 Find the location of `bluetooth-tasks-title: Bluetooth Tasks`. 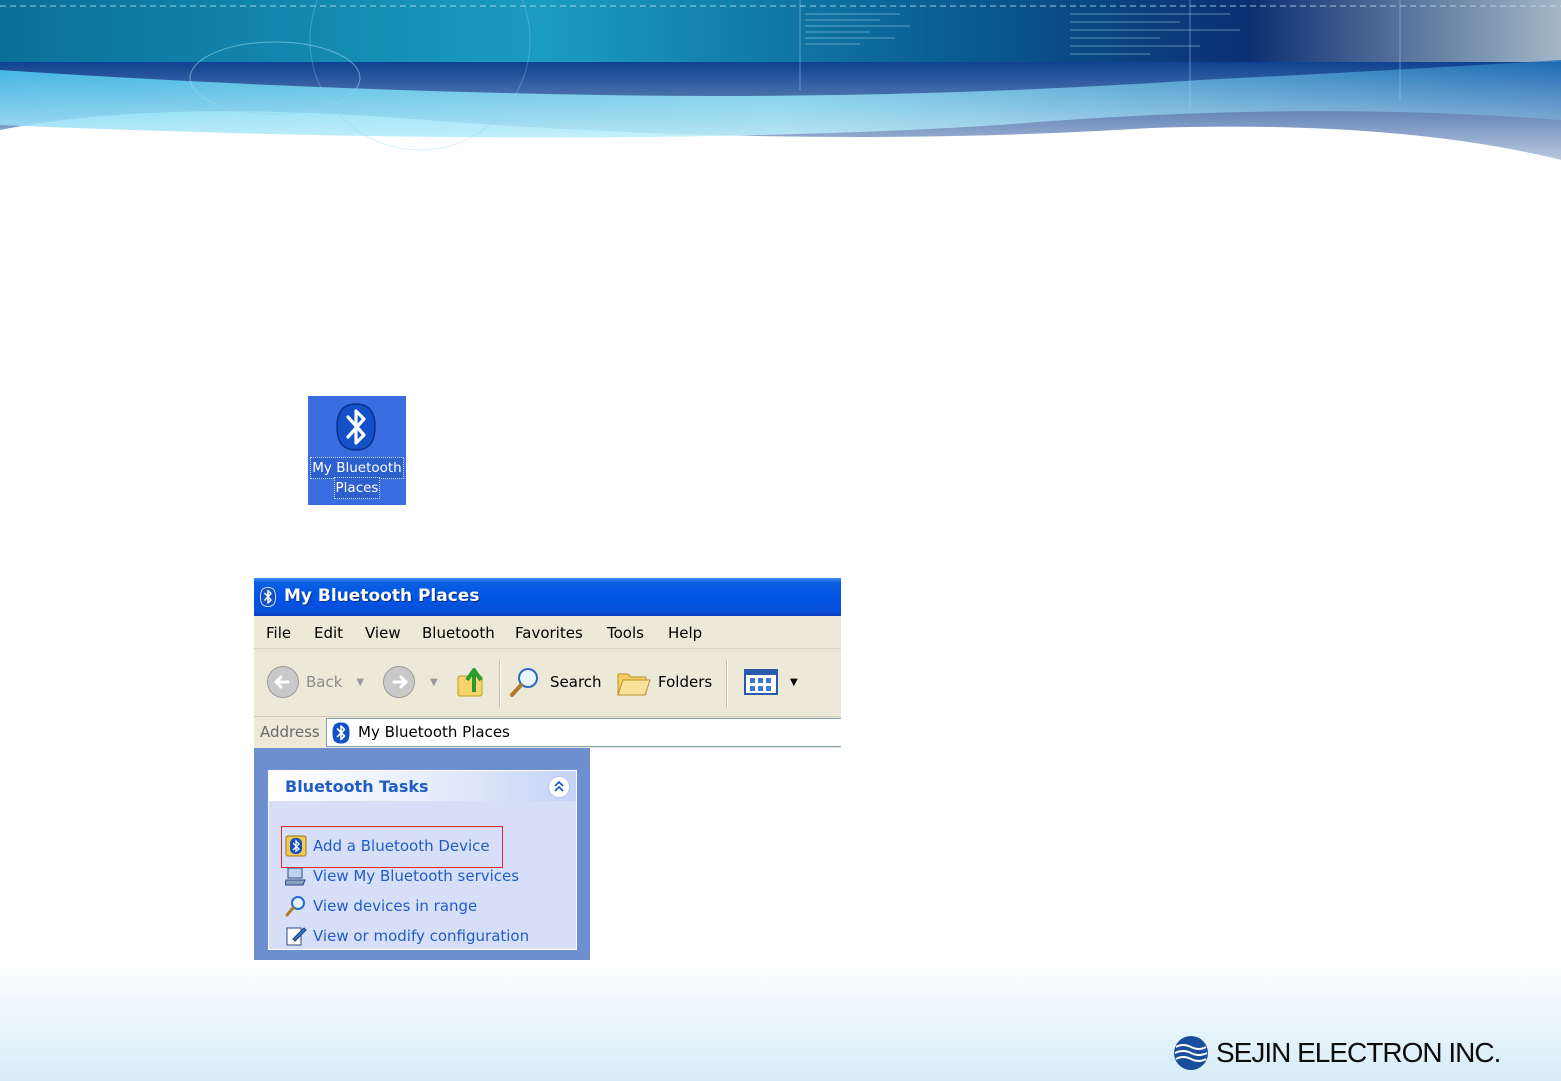

bluetooth-tasks-title: Bluetooth Tasks is located at coordinates (357, 786).